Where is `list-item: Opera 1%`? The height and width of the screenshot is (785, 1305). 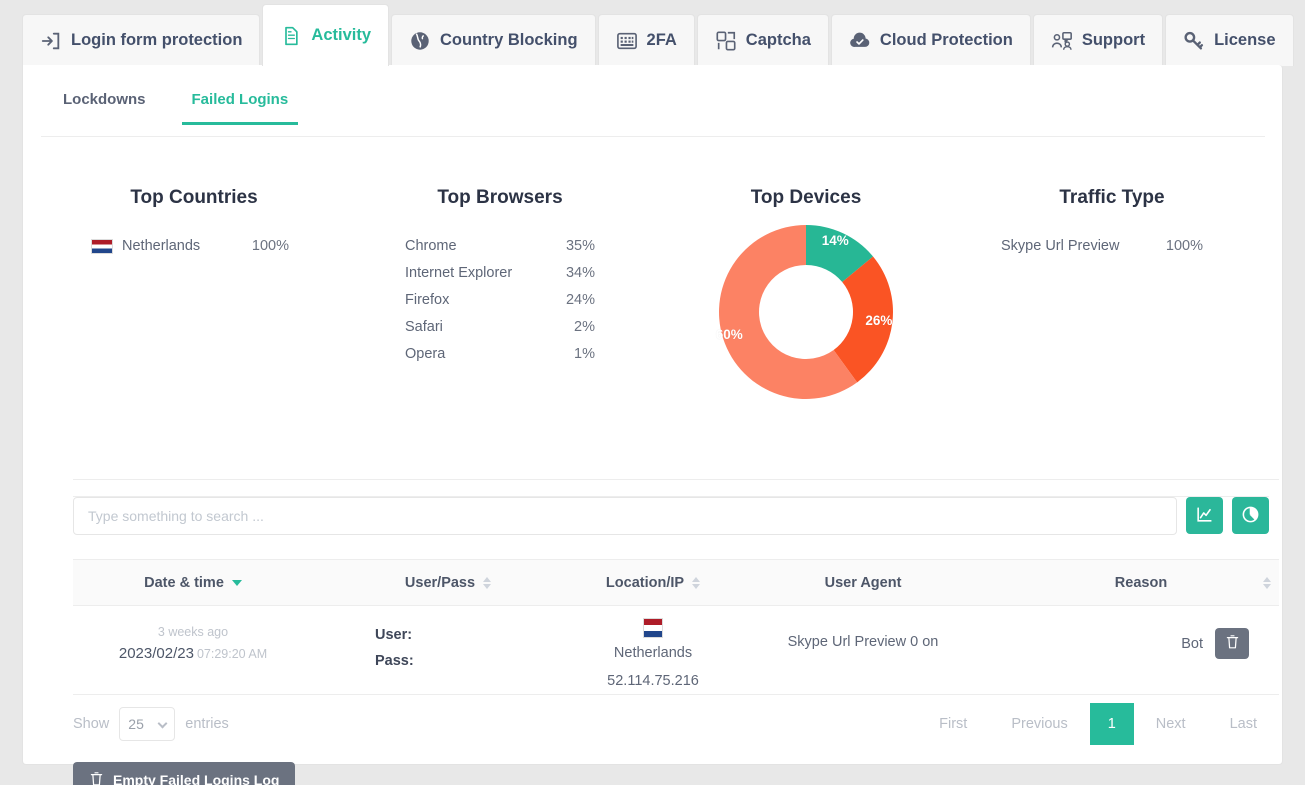 list-item: Opera 1% is located at coordinates (500, 354).